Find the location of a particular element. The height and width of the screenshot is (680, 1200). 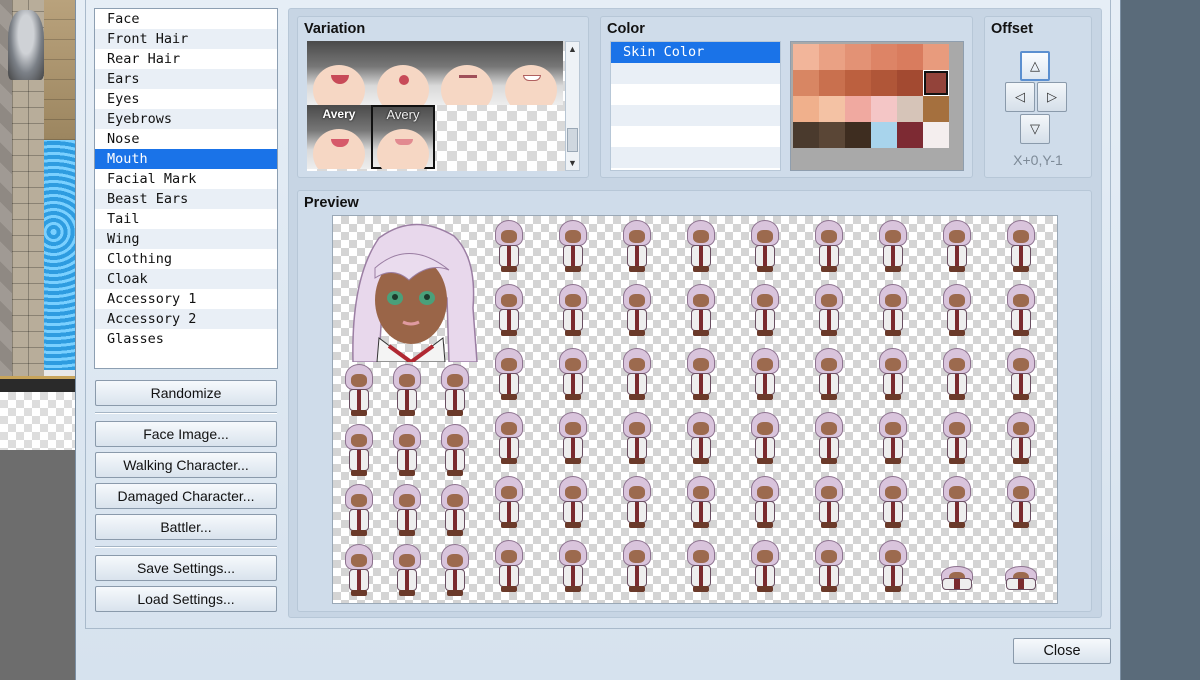

color-list: Skin Color is located at coordinates (695, 106).